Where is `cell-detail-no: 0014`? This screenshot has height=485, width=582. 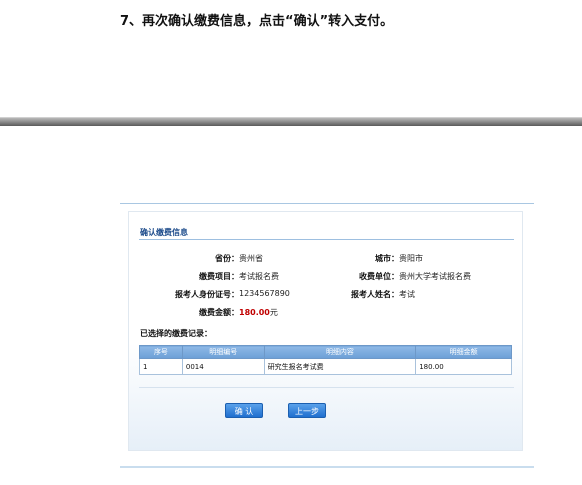 cell-detail-no: 0014 is located at coordinates (223, 366).